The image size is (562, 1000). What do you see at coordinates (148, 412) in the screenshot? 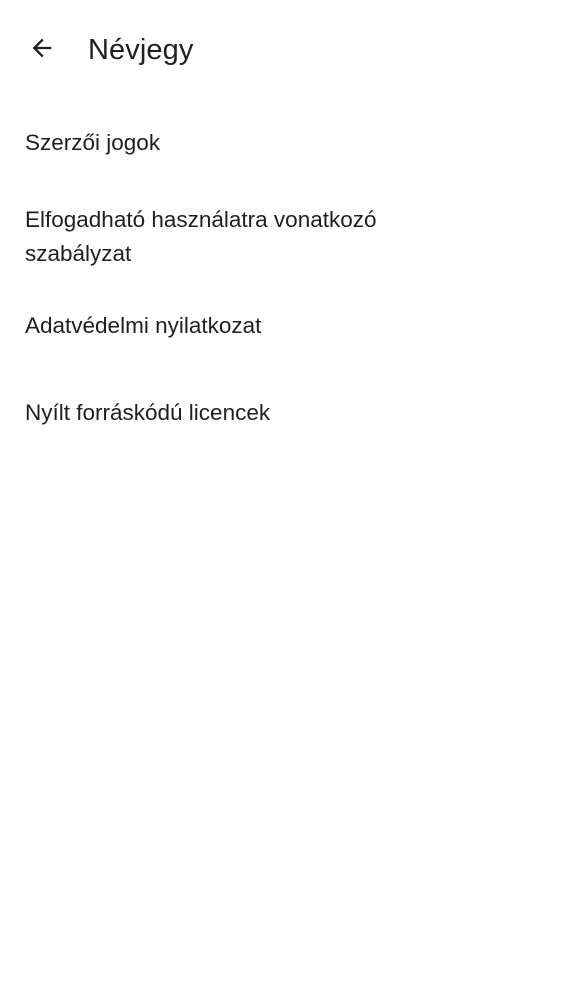
I see `list-item-label: Nyílt forráskódú licencek` at bounding box center [148, 412].